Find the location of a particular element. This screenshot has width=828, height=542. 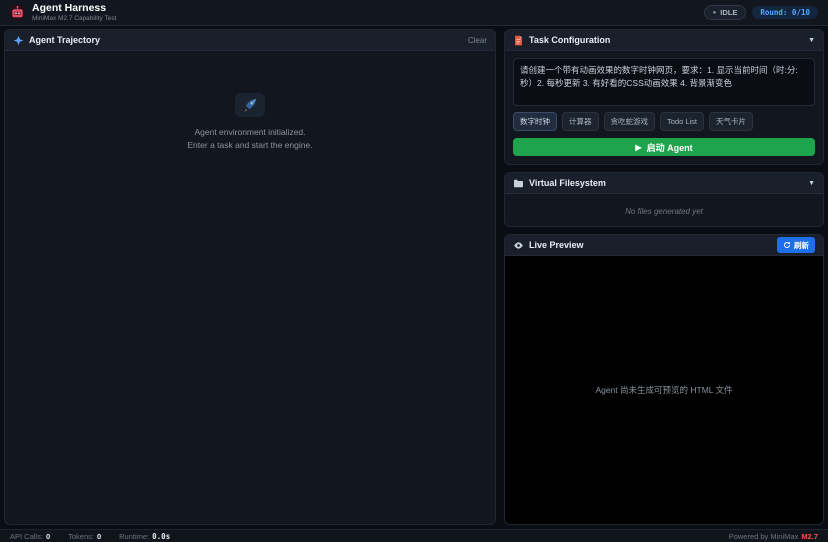

powered-by-model: M2.7 is located at coordinates (809, 536).